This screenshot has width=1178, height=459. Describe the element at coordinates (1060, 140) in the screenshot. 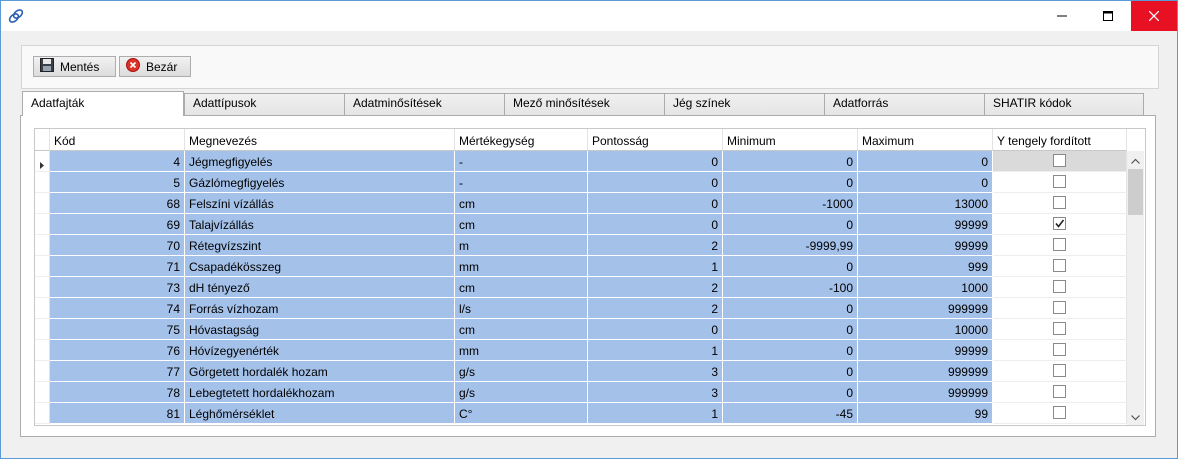

I see `header-col-y-tengely: Y tengely fordított` at that location.